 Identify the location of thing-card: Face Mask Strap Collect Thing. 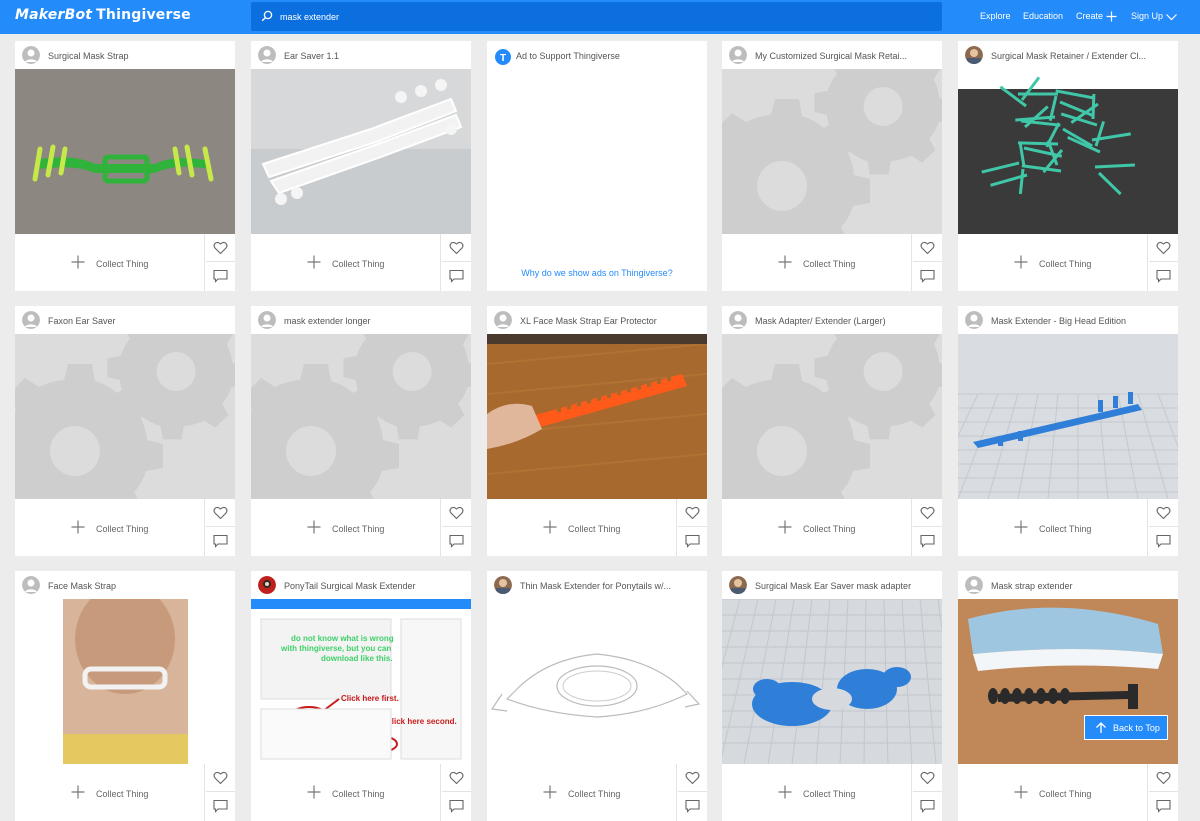
(125, 696).